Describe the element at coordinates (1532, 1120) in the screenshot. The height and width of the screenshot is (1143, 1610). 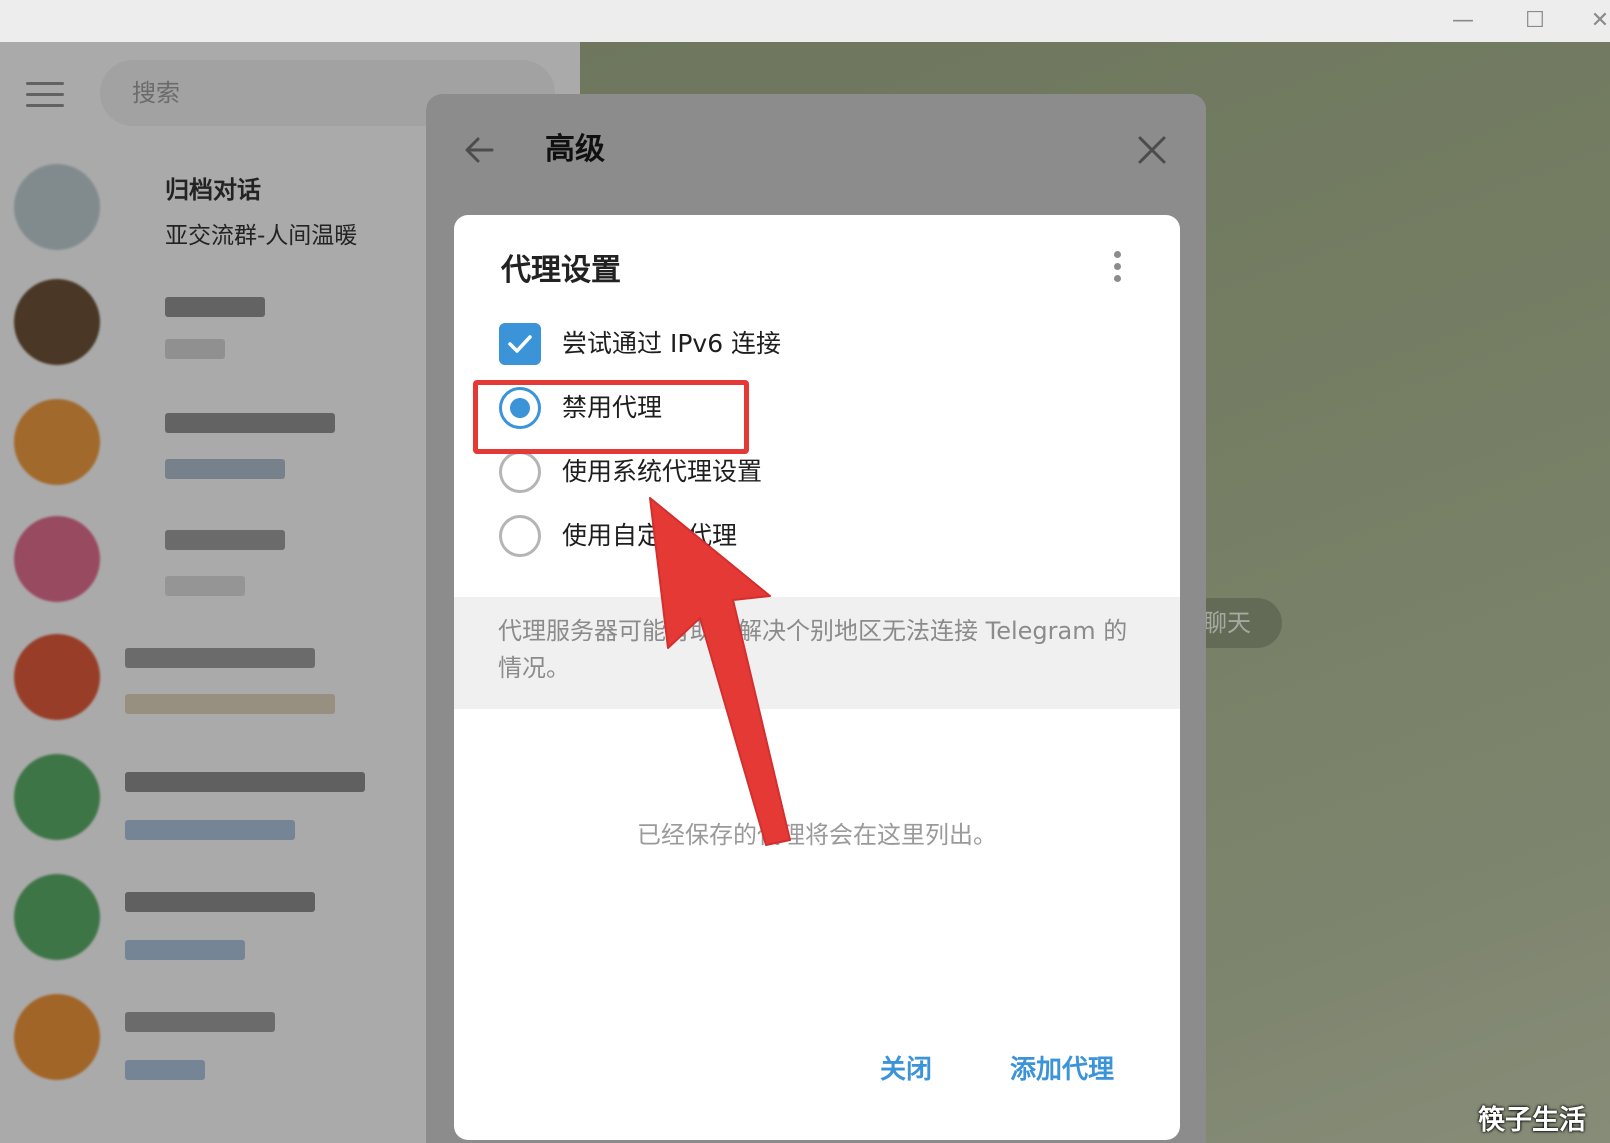
I see `watermark-text: 筷子生活` at that location.